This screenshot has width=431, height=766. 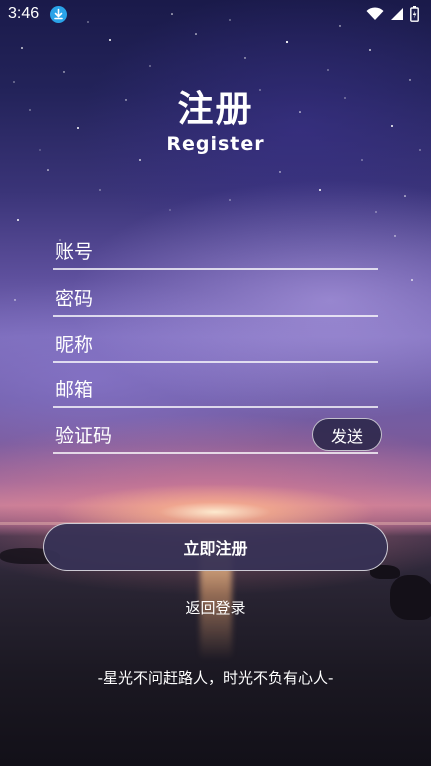 What do you see at coordinates (215, 15) in the screenshot?
I see `status-bar: 3:46` at bounding box center [215, 15].